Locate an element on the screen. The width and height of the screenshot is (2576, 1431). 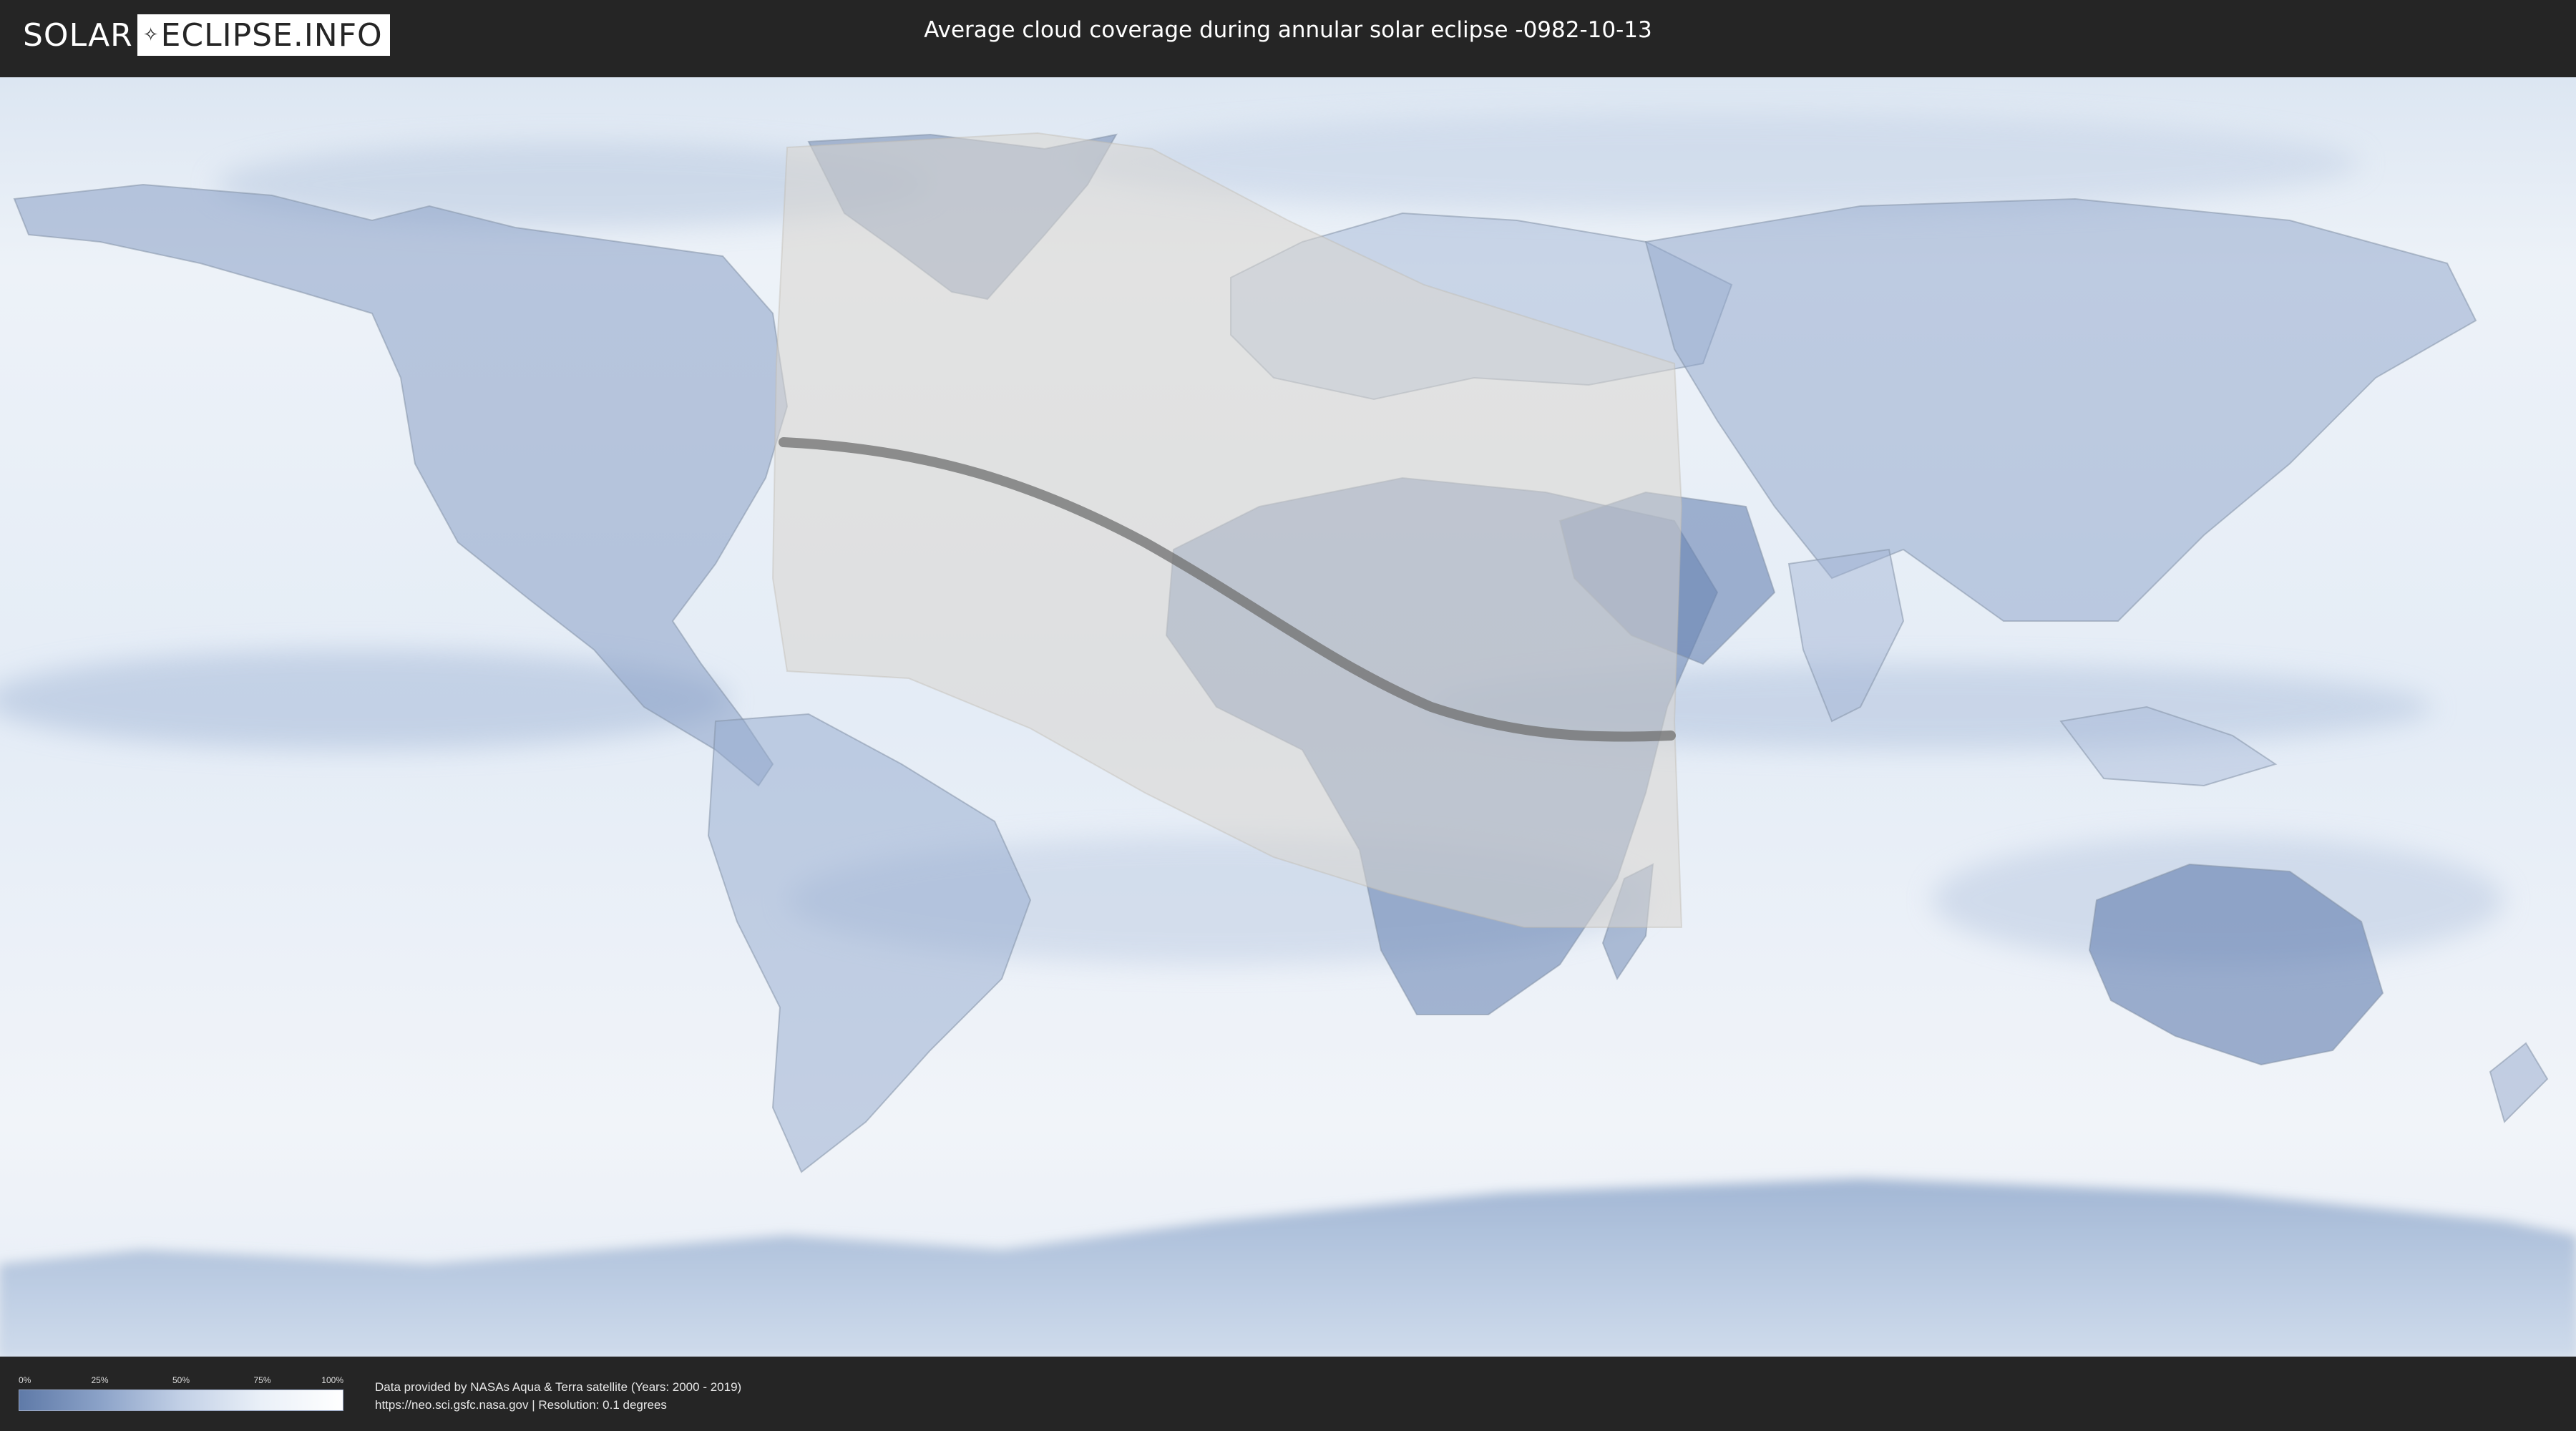
legend-tick-100: 100% is located at coordinates (332, 1380).